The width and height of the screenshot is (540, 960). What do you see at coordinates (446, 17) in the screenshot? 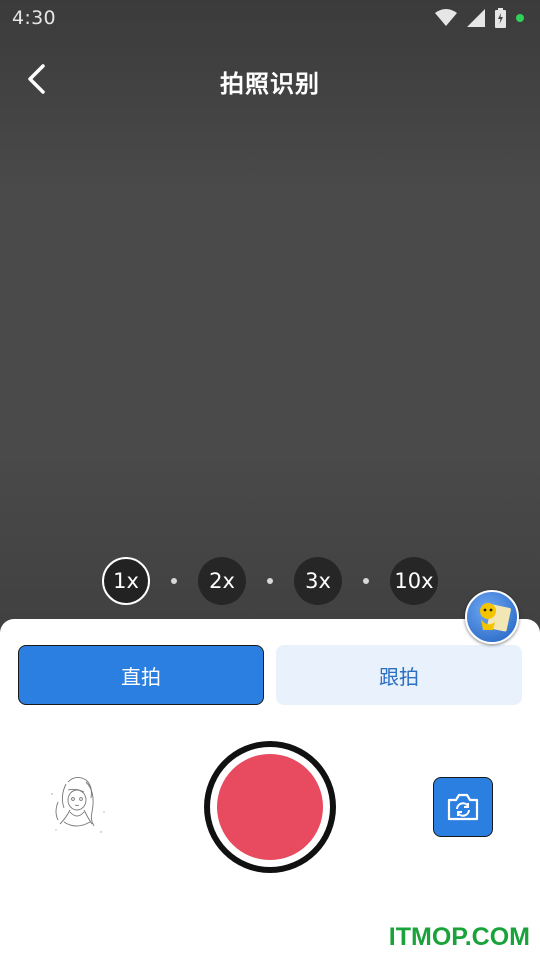
I see `wifi-icon` at bounding box center [446, 17].